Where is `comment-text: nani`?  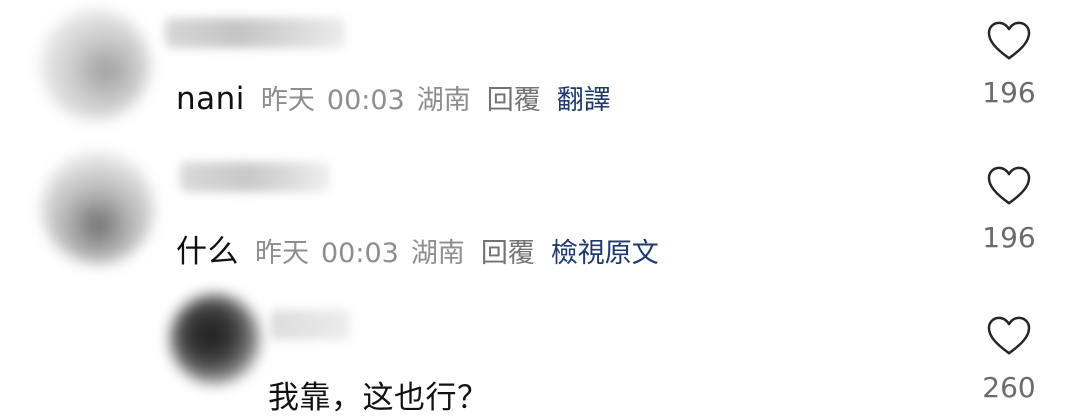
comment-text: nani is located at coordinates (210, 99).